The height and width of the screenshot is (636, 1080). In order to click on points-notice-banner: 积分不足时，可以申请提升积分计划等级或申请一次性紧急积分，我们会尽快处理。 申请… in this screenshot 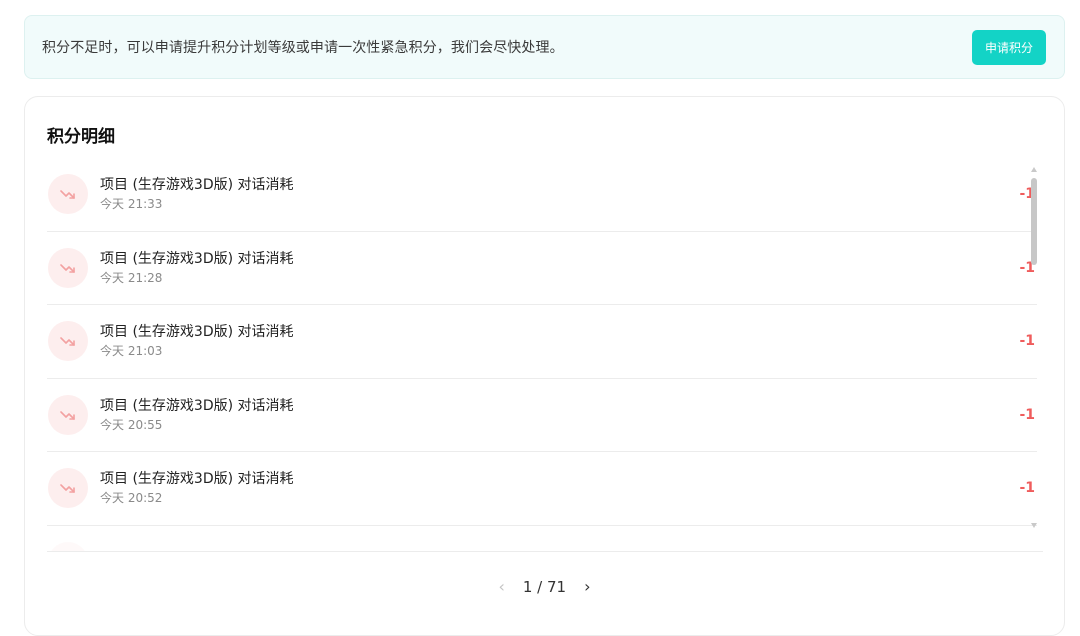, I will do `click(544, 47)`.